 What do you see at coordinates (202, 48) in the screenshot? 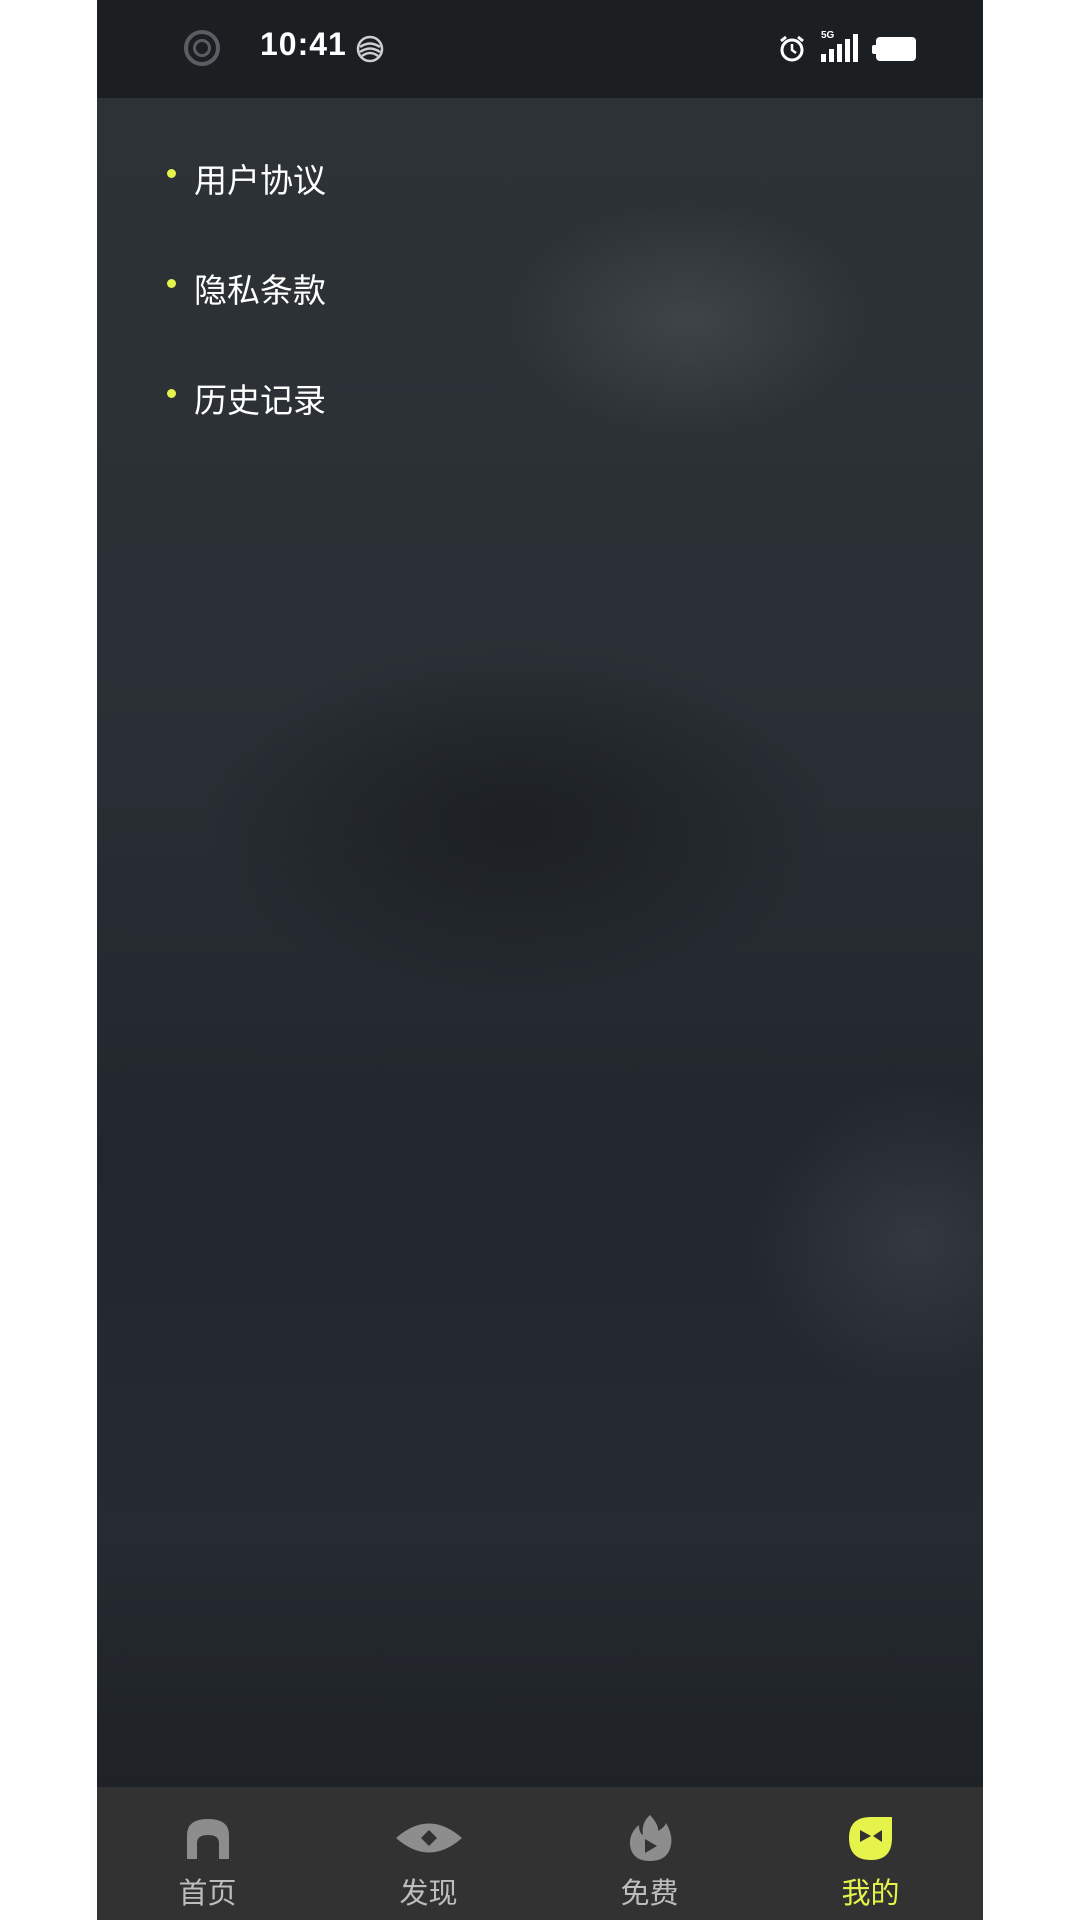
I see `ring-indicator-icon` at bounding box center [202, 48].